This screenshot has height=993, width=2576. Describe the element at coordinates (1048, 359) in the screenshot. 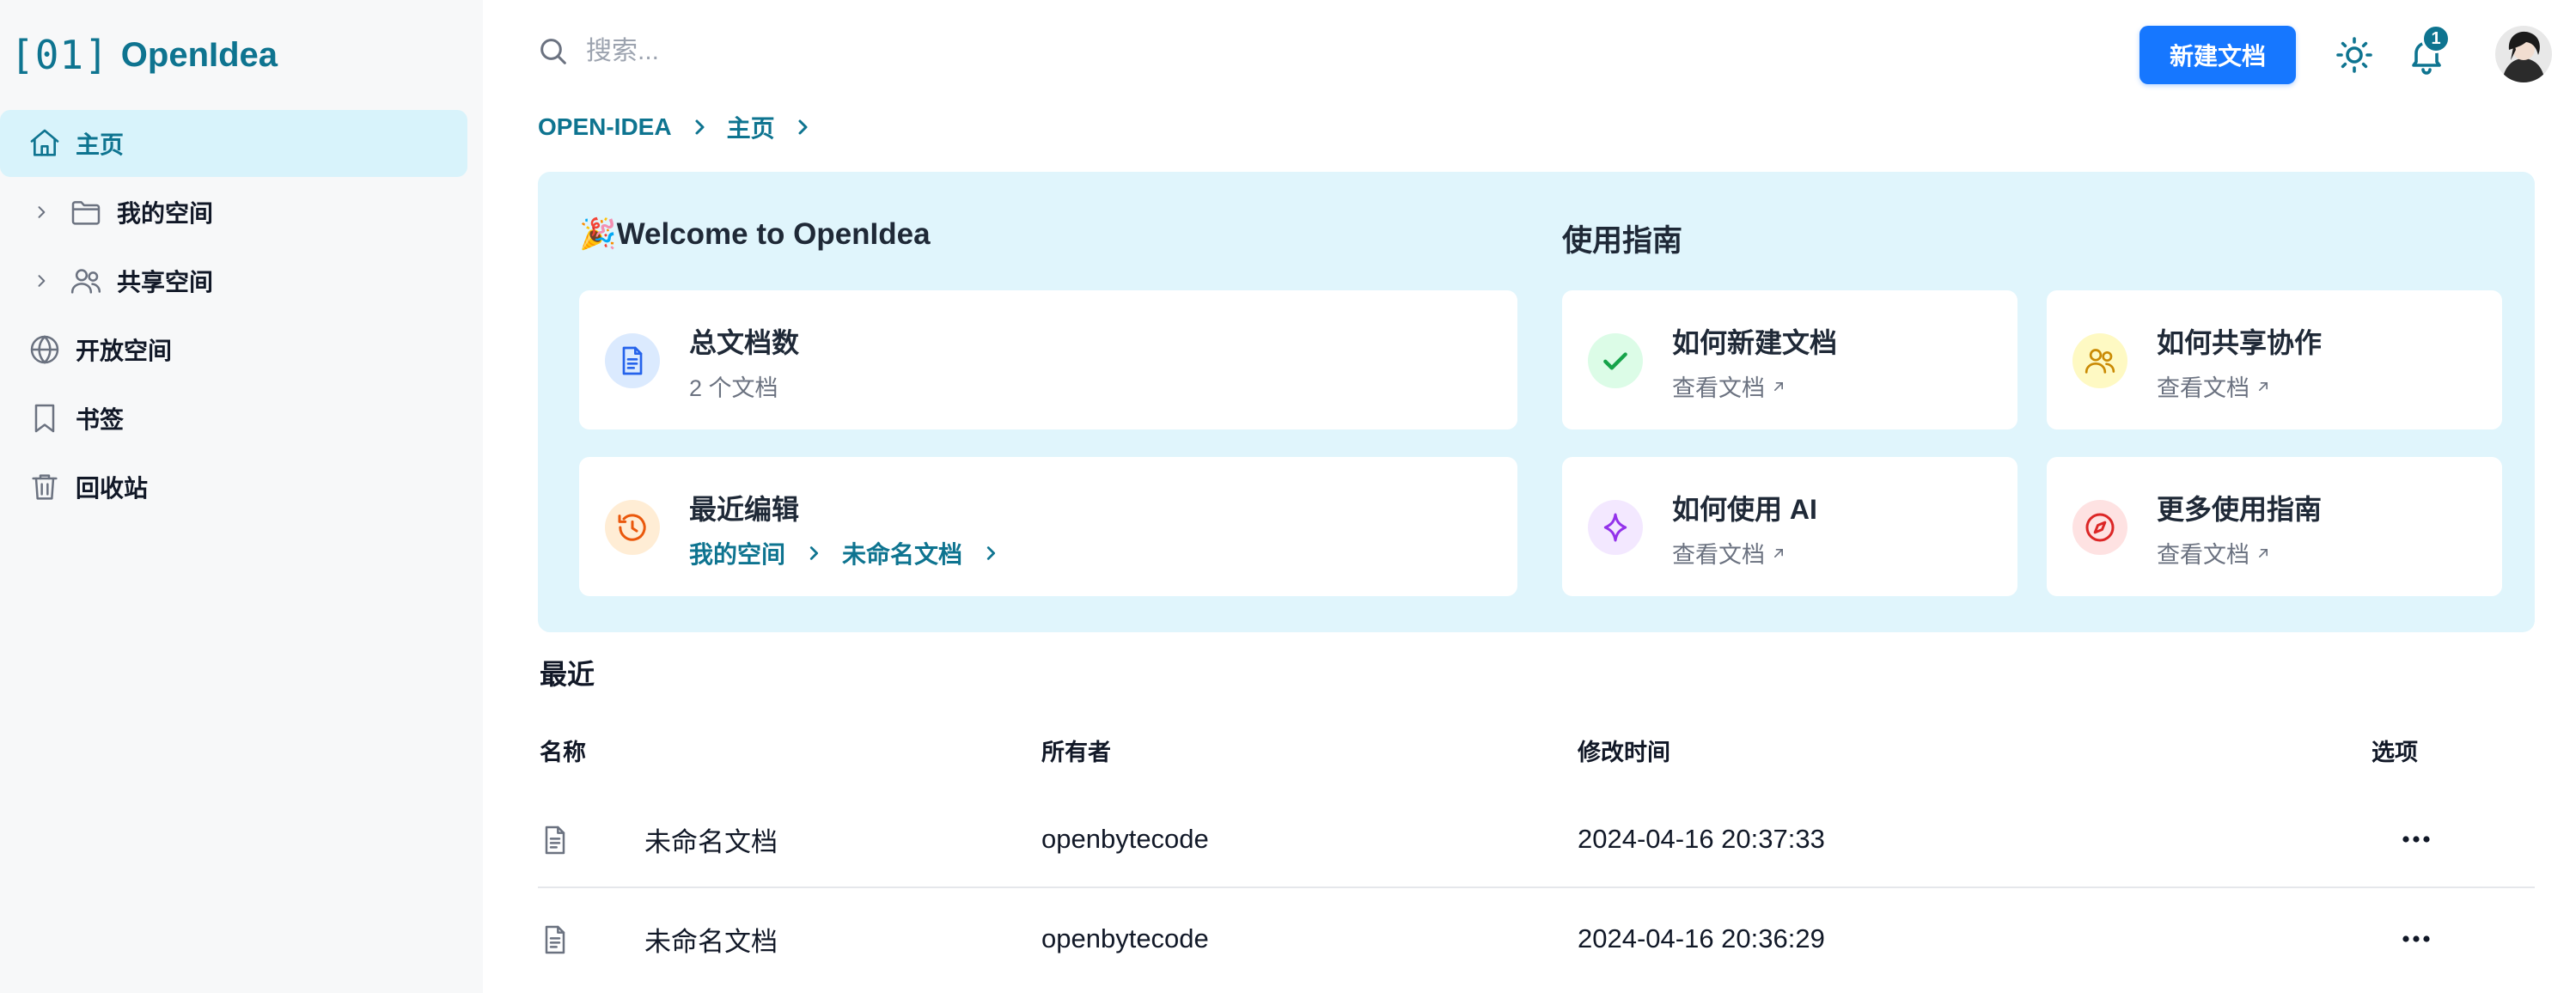

I see `total-documents-card: 总文档数 2 个文档` at that location.